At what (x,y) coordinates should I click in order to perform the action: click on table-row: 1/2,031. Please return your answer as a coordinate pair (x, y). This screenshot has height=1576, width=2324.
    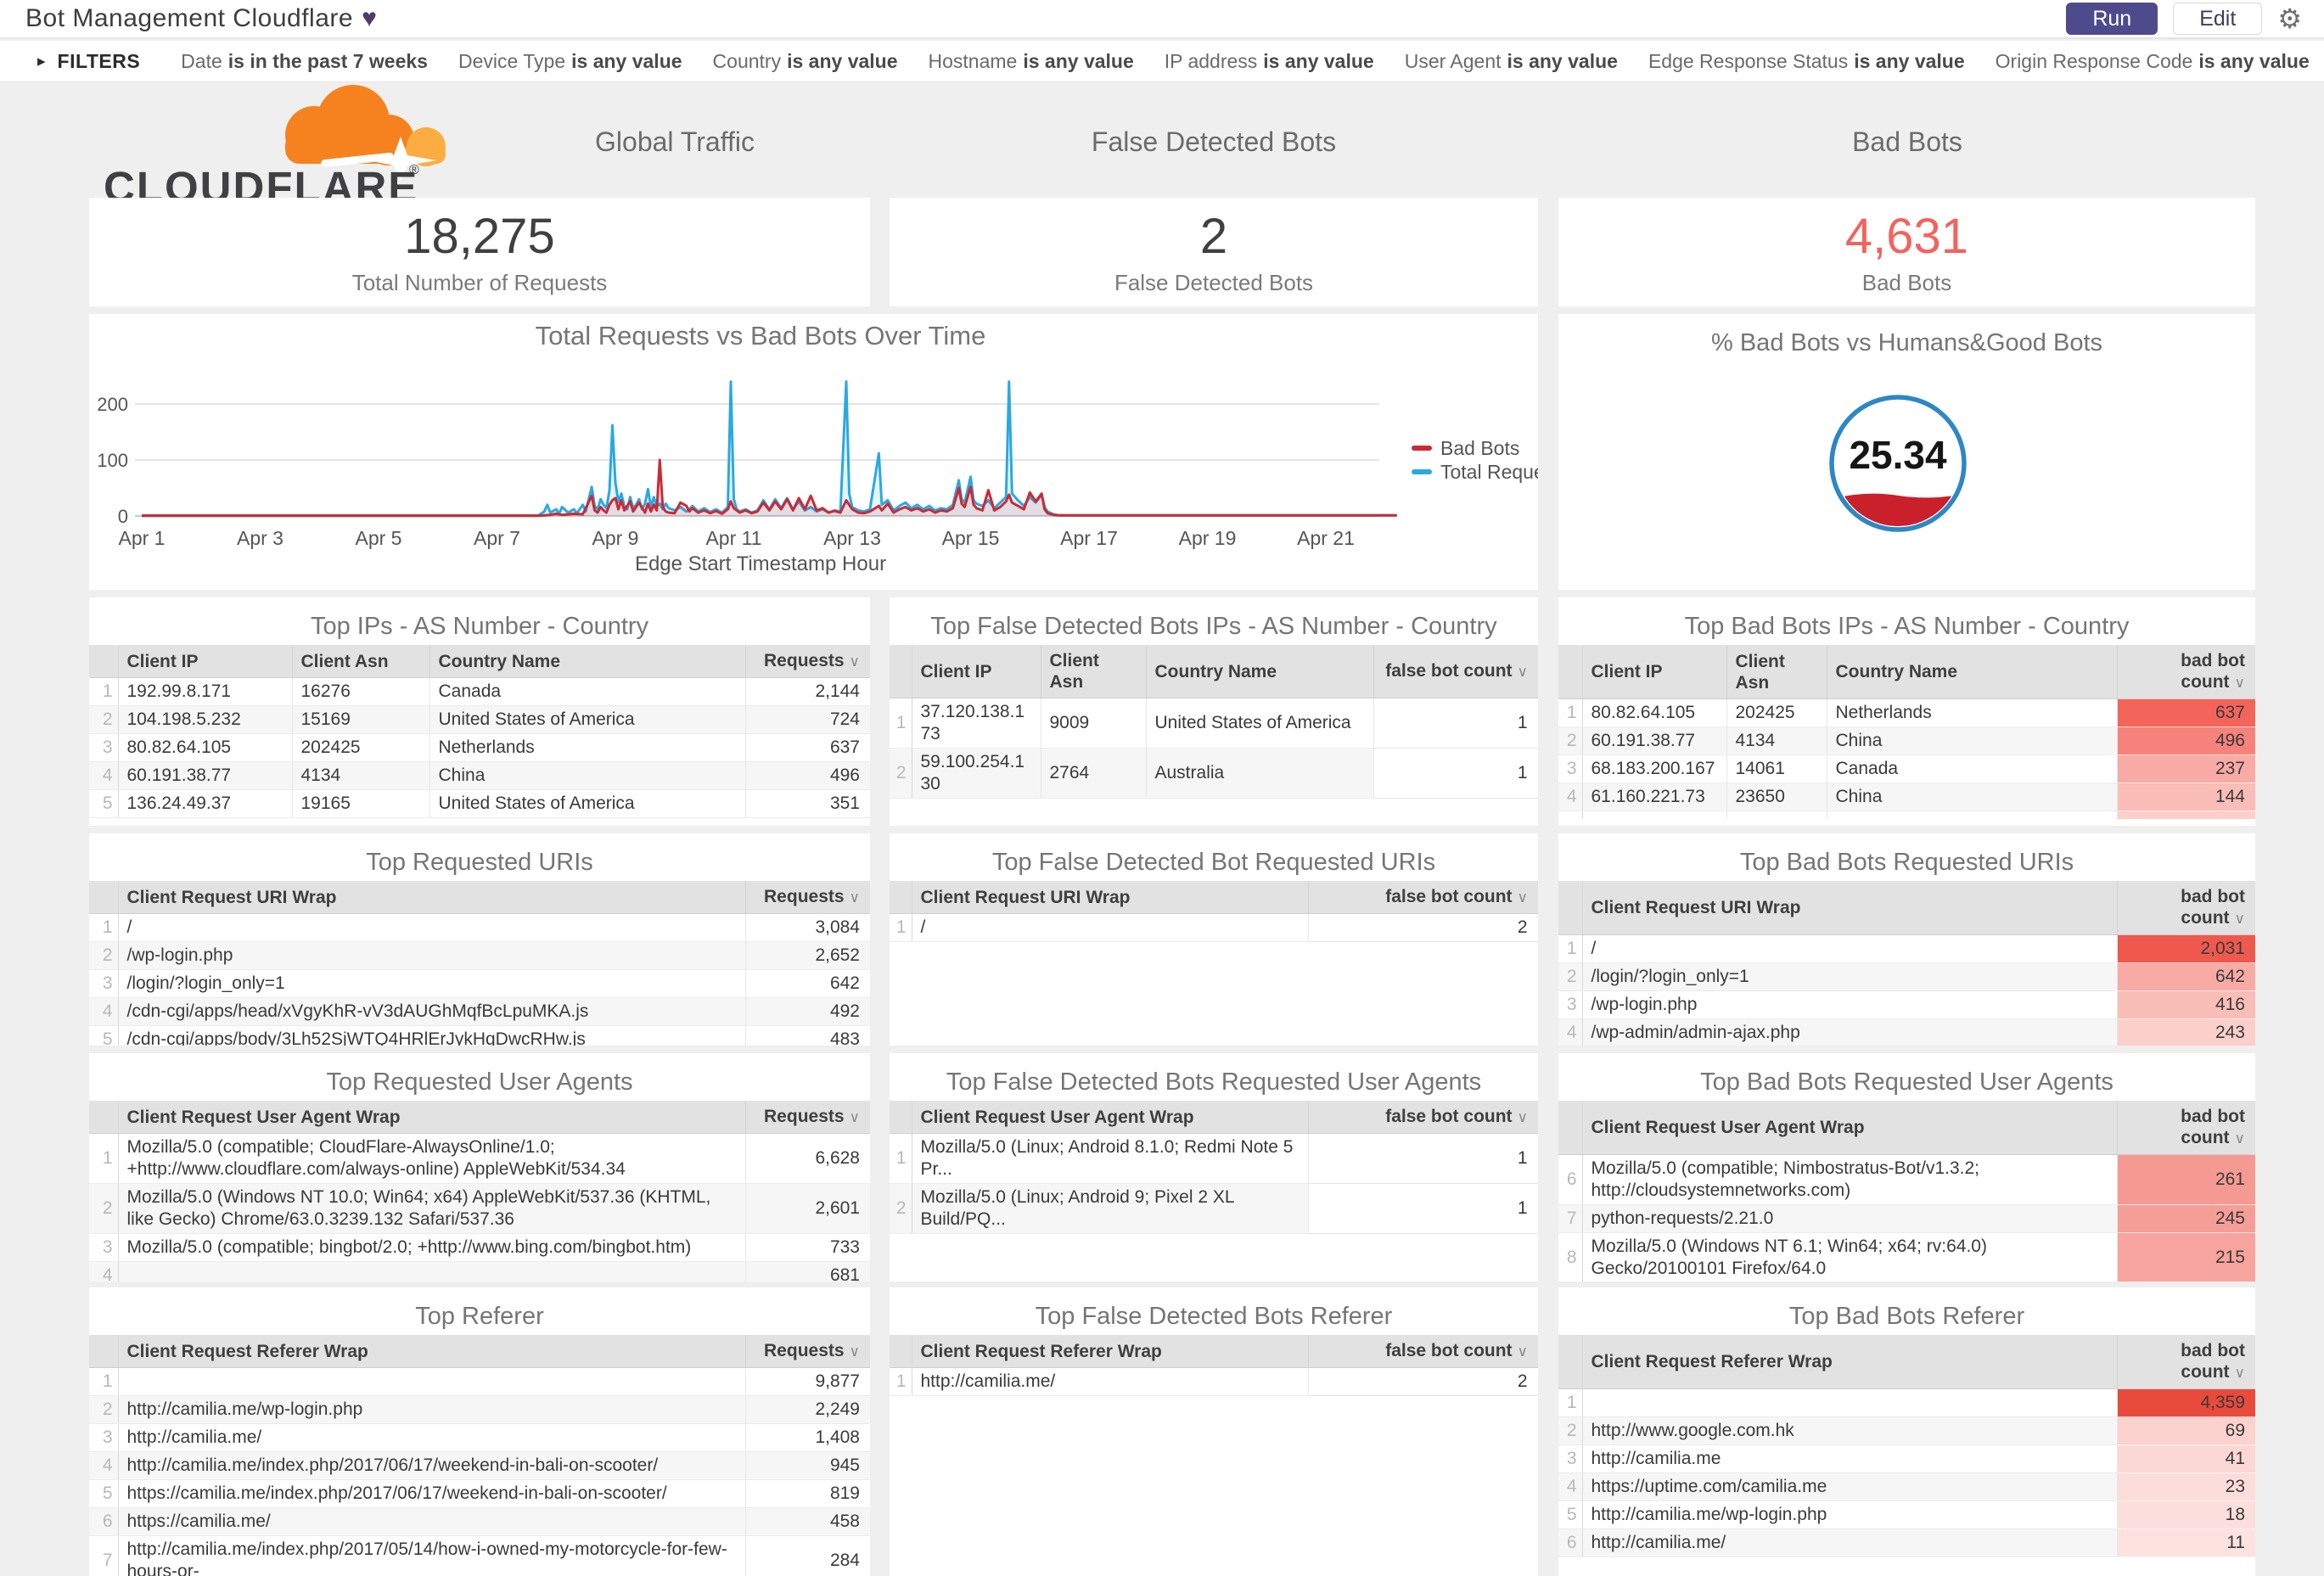
    Looking at the image, I should click on (1906, 949).